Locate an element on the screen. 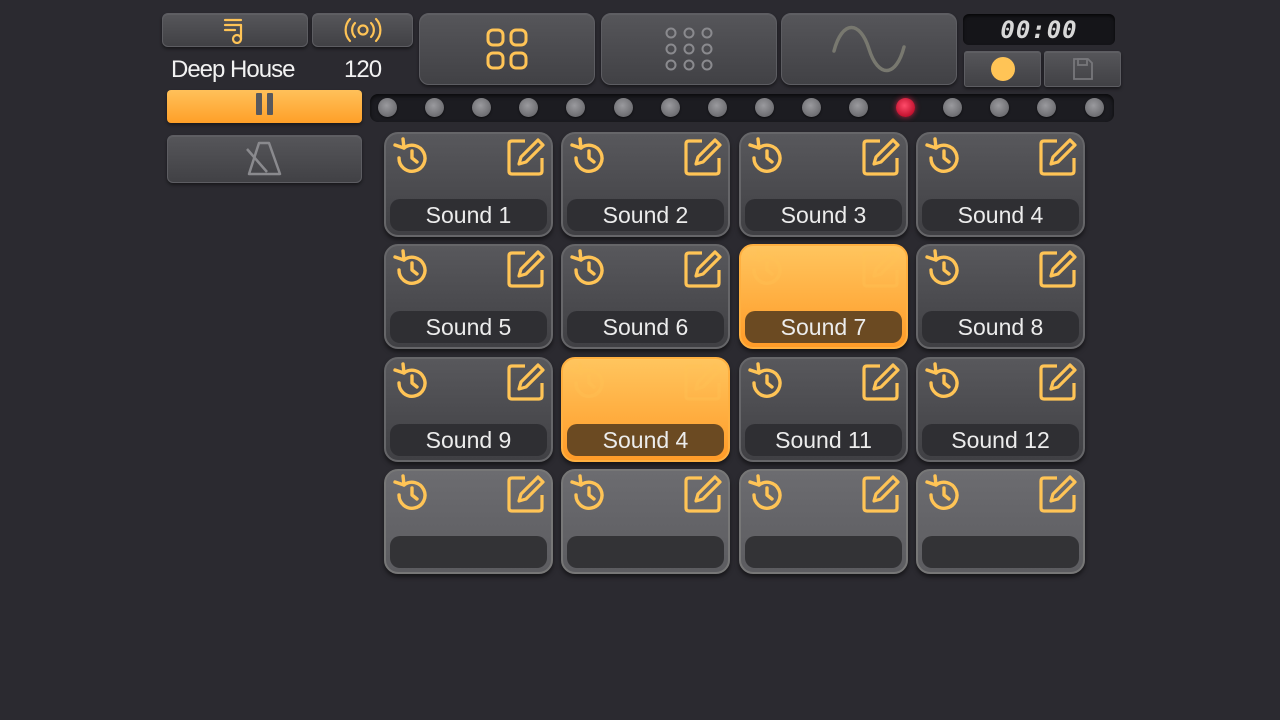 The height and width of the screenshot is (720, 1280). pad-label: Sound 12 is located at coordinates (1000, 440).